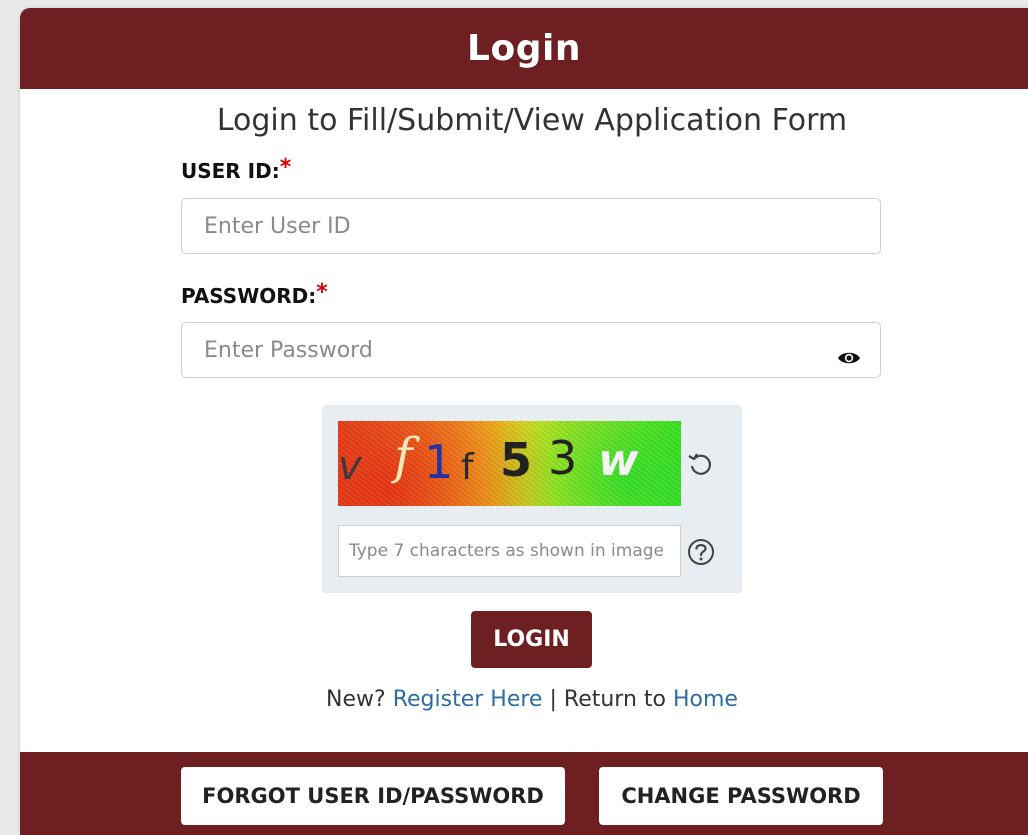 Image resolution: width=1028 pixels, height=835 pixels. I want to click on change-password-button: CHANGE PASSWORD, so click(741, 796).